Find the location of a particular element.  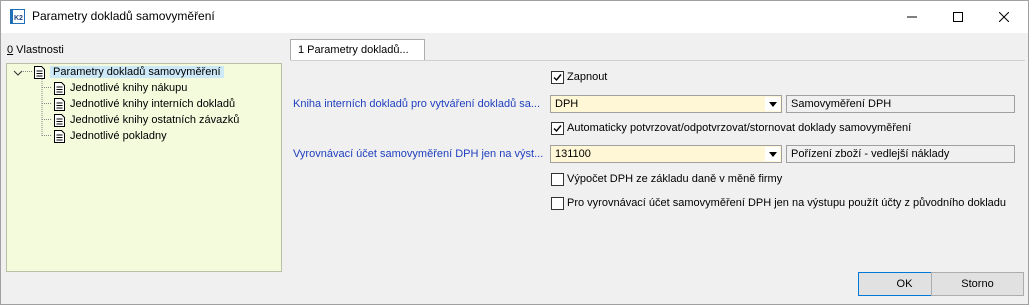

zapnout-checkbox is located at coordinates (557, 77).